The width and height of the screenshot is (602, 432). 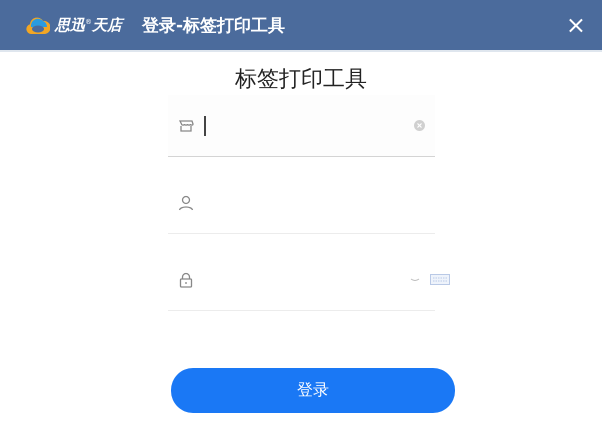 What do you see at coordinates (440, 279) in the screenshot?
I see `keyboard-icon` at bounding box center [440, 279].